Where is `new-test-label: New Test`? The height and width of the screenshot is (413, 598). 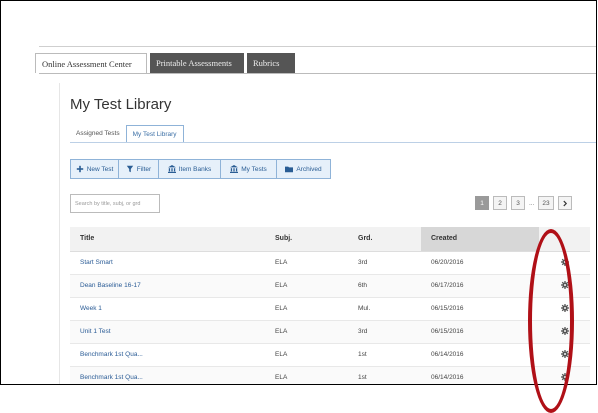
new-test-label: New Test is located at coordinates (100, 169).